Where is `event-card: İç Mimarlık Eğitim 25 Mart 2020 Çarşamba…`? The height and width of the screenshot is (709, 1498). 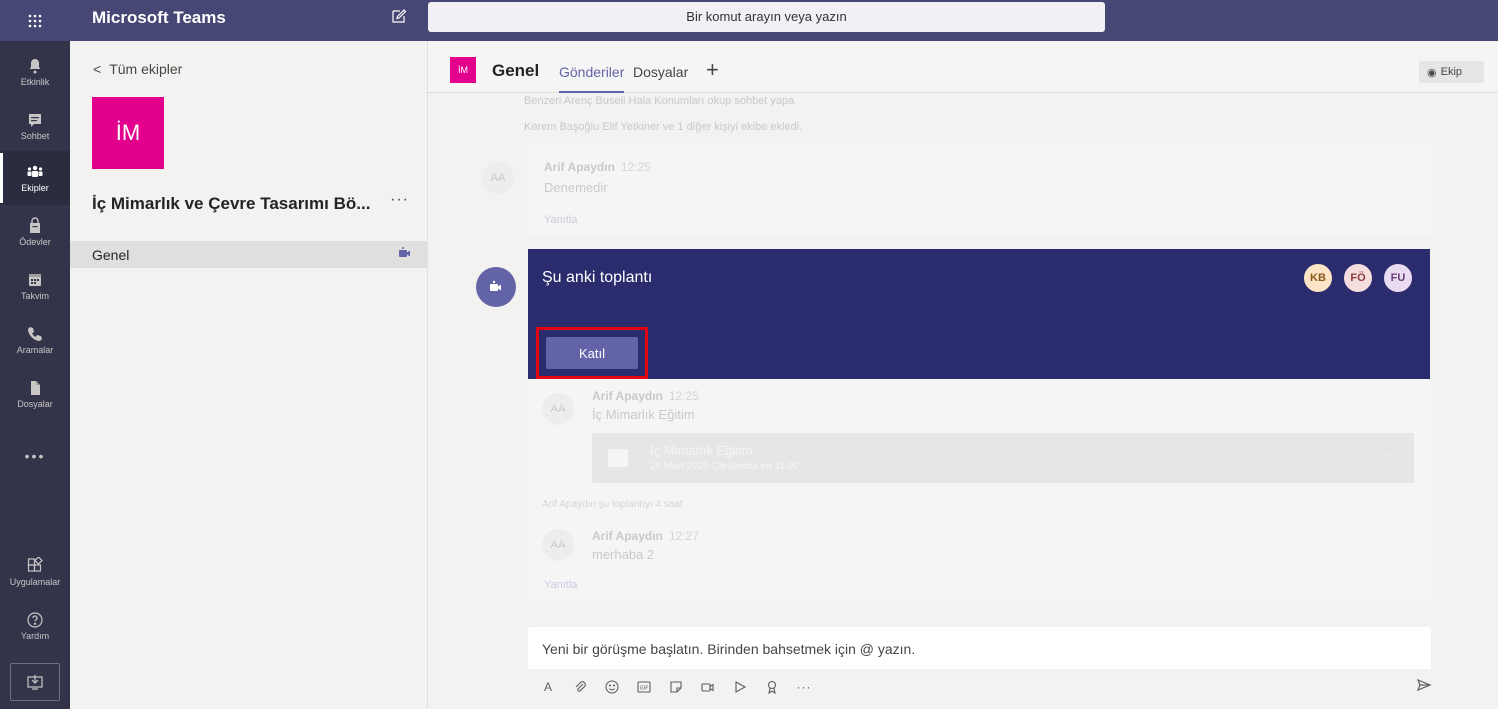
event-card: İç Mimarlık Eğitim 25 Mart 2020 Çarşamba… is located at coordinates (1003, 458).